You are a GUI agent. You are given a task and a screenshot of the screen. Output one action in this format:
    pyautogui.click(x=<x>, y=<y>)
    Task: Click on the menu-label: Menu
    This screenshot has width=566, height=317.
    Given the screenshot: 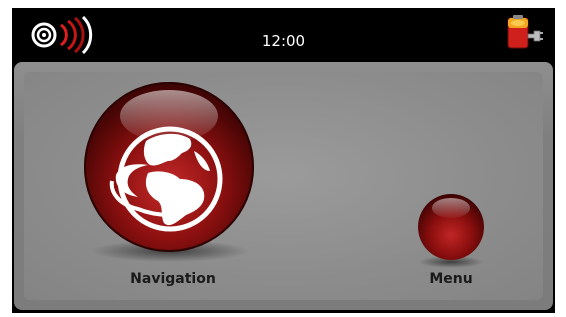 What is the action you would take?
    pyautogui.click(x=451, y=279)
    